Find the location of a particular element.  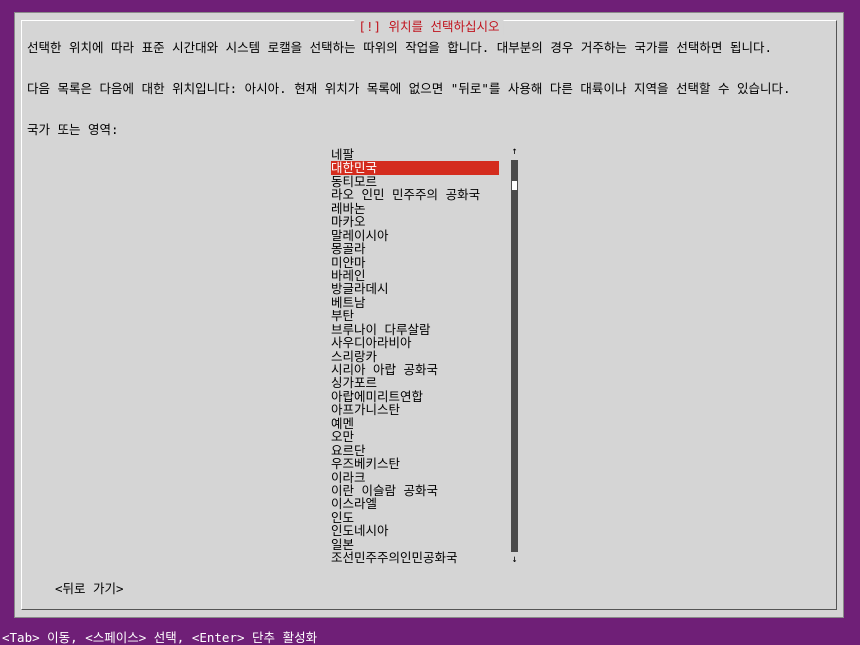

list-item: 브루나이 다루살람 is located at coordinates (415, 329).